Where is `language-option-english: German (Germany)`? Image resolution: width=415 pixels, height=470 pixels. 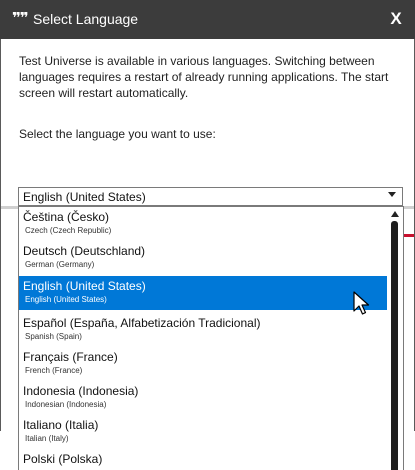
language-option-english: German (Germany) is located at coordinates (60, 264).